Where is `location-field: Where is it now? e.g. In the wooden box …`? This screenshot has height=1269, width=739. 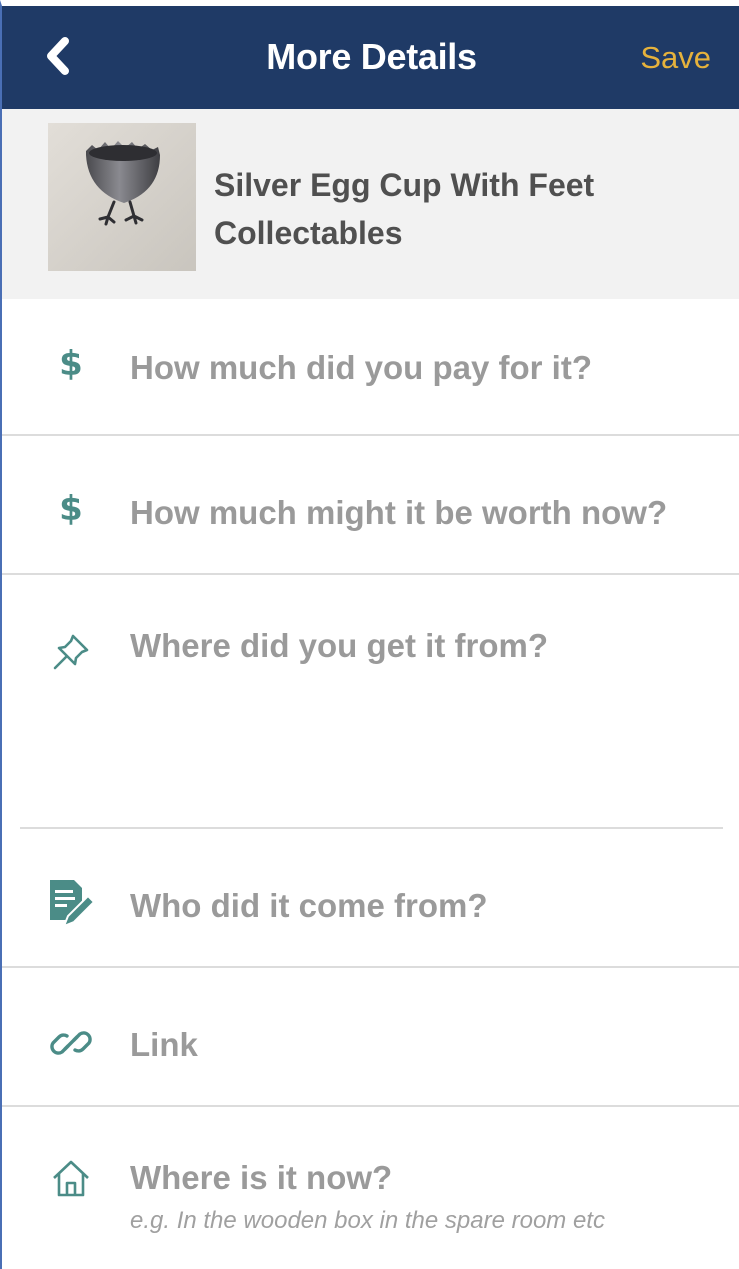
location-field: Where is it now? e.g. In the wooden box … is located at coordinates (370, 1187).